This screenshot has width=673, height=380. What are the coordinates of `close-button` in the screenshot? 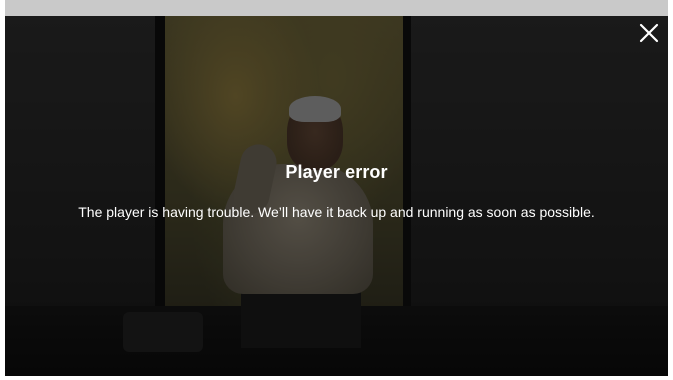 It's located at (649, 33).